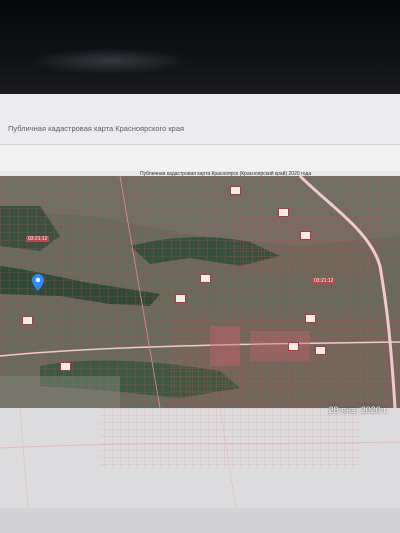 This screenshot has width=400, height=533. I want to click on quarter-label-right: 03:21:12, so click(324, 281).